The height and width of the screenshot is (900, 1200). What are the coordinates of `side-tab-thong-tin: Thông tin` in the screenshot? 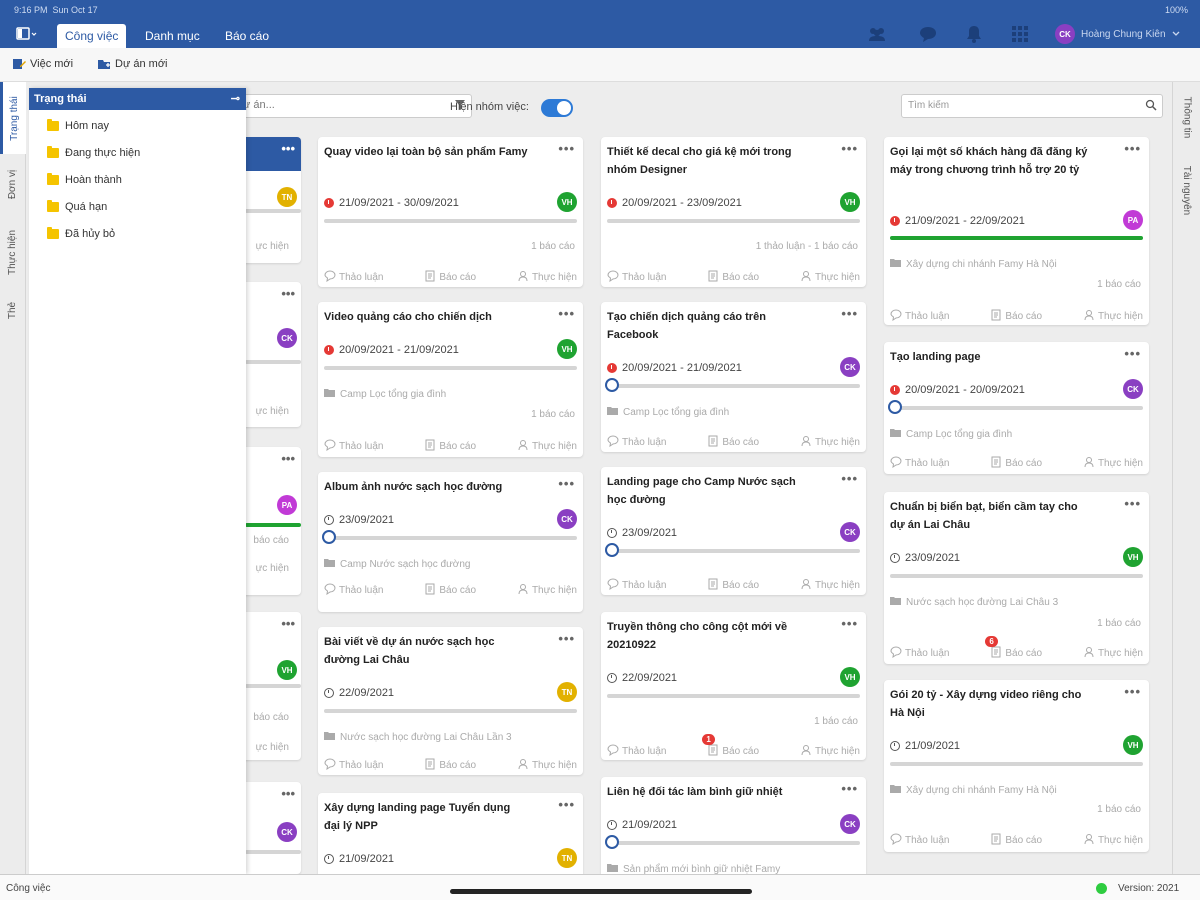 It's located at (1186, 117).